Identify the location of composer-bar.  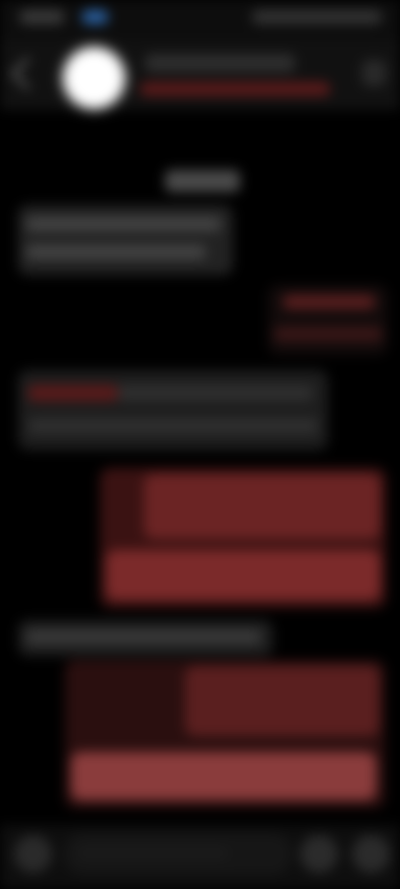
(200, 857).